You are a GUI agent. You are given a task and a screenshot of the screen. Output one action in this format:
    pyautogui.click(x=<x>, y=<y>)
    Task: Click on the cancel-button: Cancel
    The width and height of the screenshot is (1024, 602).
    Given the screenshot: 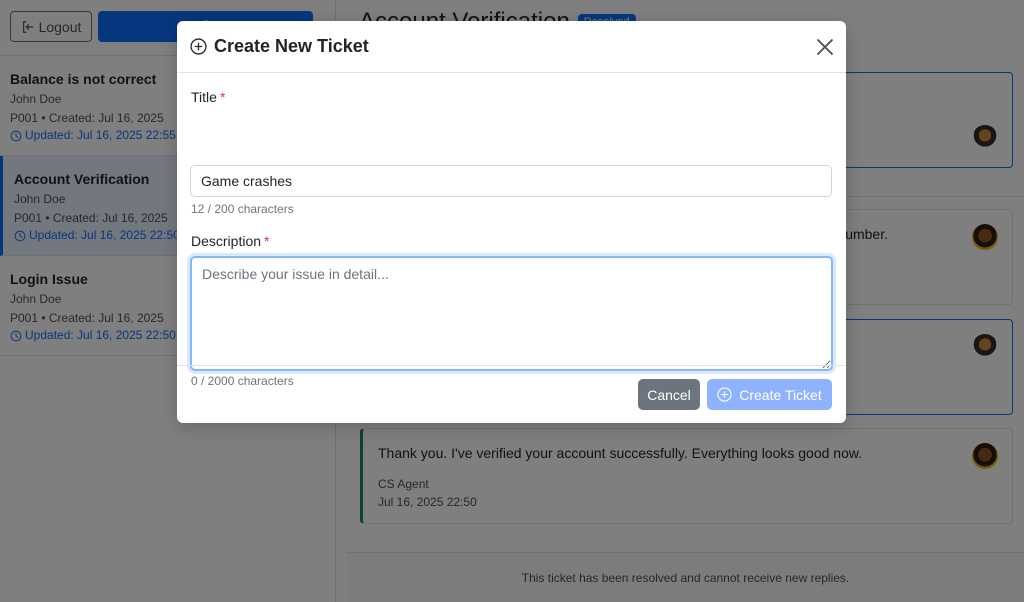 What is the action you would take?
    pyautogui.click(x=669, y=394)
    